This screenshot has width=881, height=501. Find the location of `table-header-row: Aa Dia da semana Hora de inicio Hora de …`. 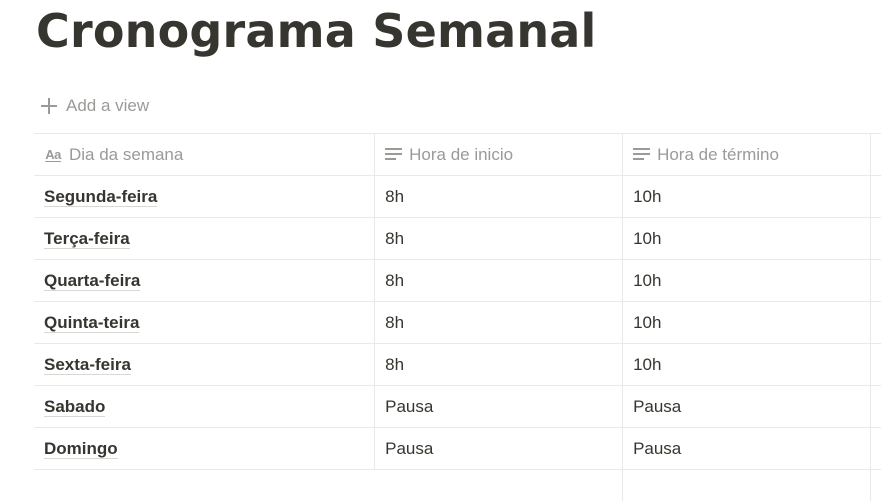

table-header-row: Aa Dia da semana Hora de inicio Hora de … is located at coordinates (457, 155).